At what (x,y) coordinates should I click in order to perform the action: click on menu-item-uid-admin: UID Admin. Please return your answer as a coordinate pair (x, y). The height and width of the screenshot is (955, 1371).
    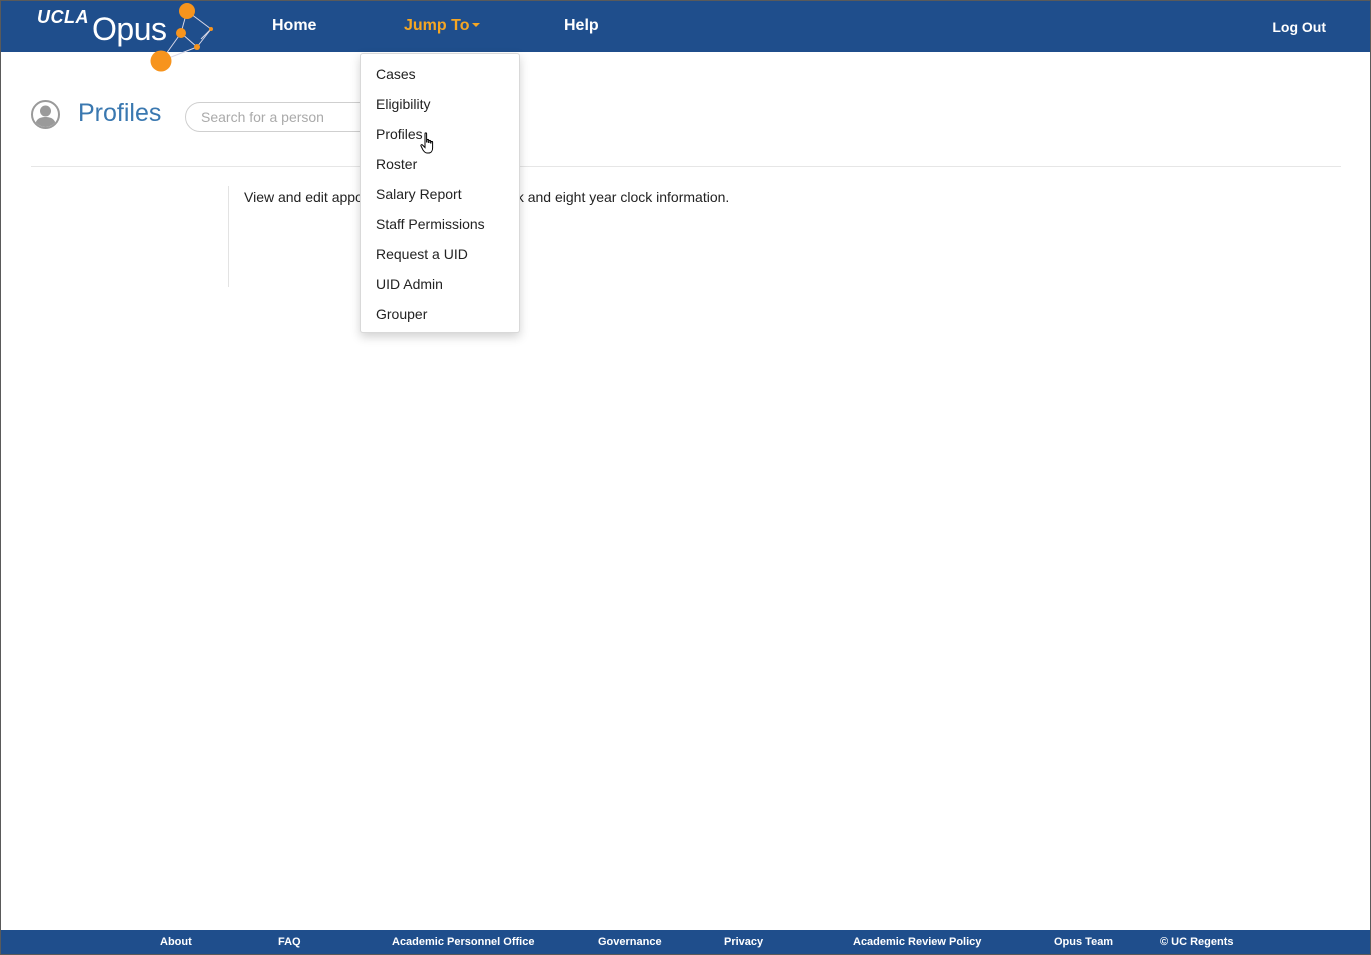
    Looking at the image, I should click on (440, 284).